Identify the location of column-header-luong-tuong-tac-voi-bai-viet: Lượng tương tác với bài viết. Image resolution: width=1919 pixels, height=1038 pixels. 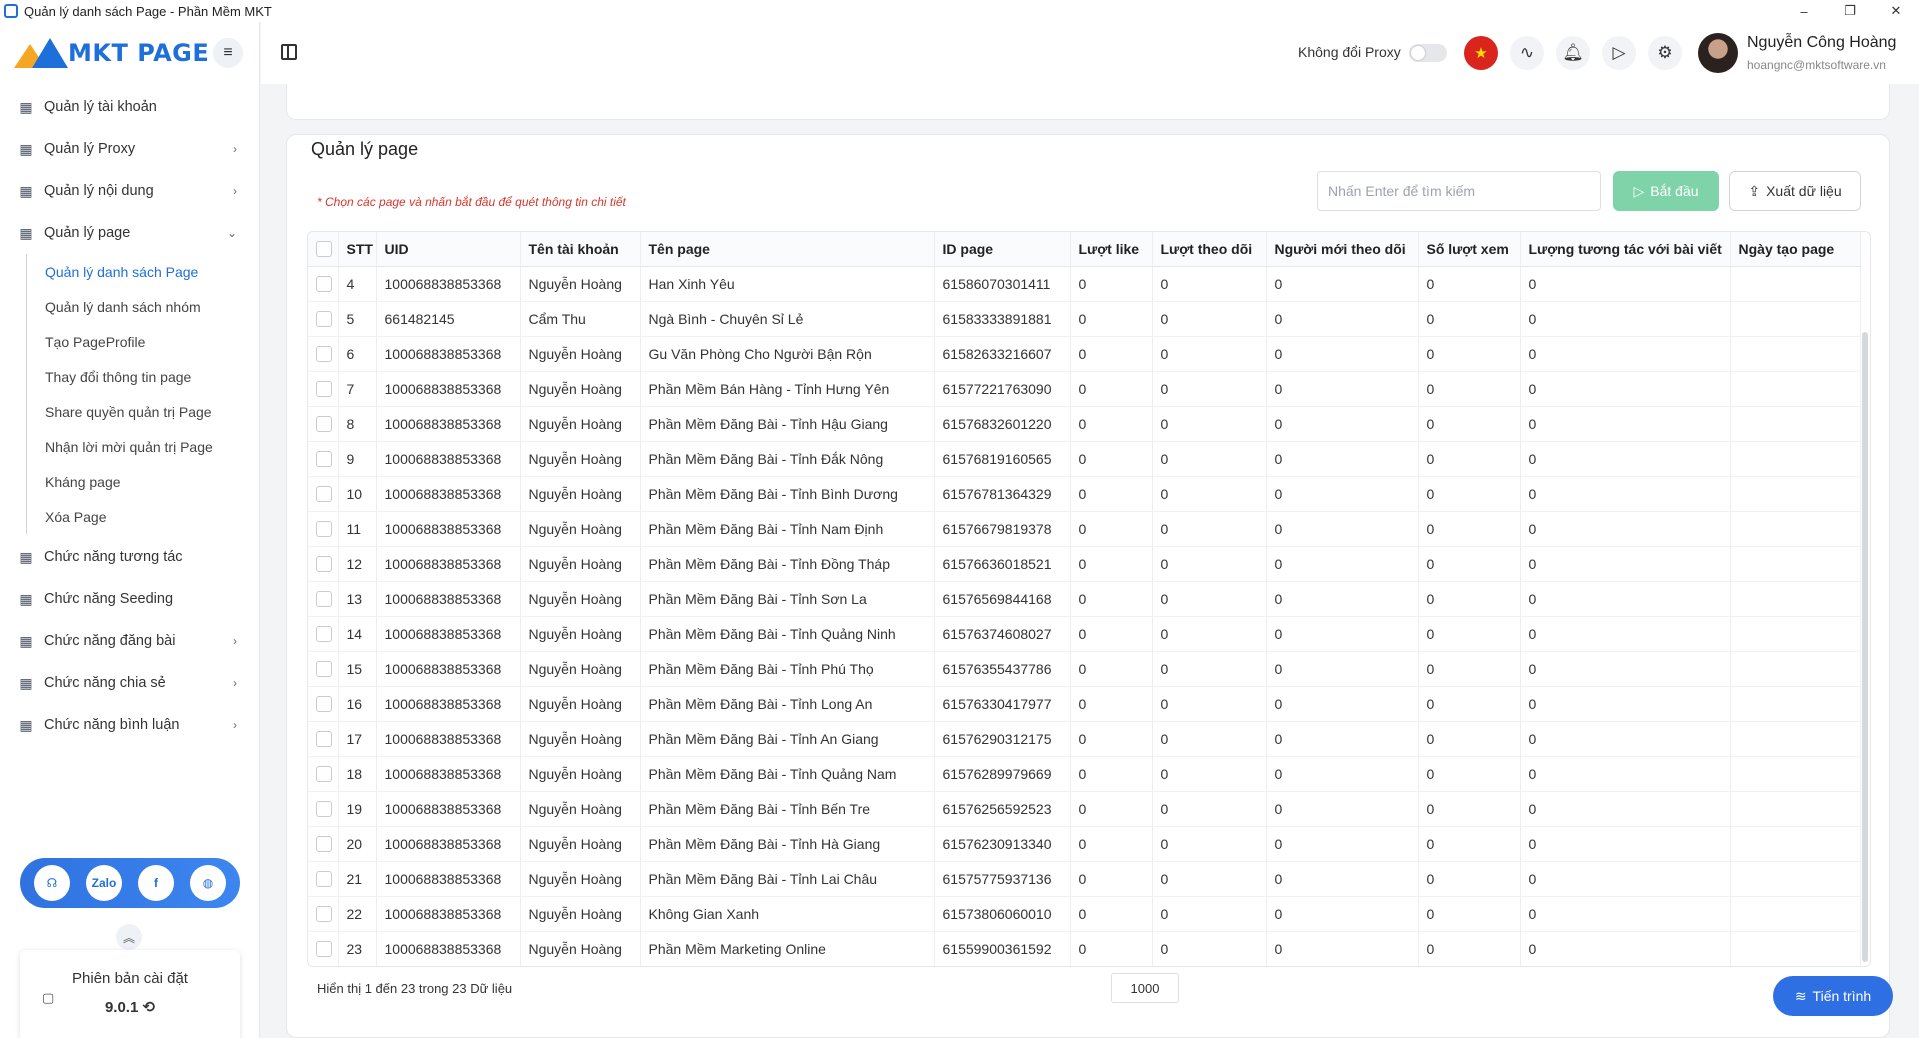
(1625, 249).